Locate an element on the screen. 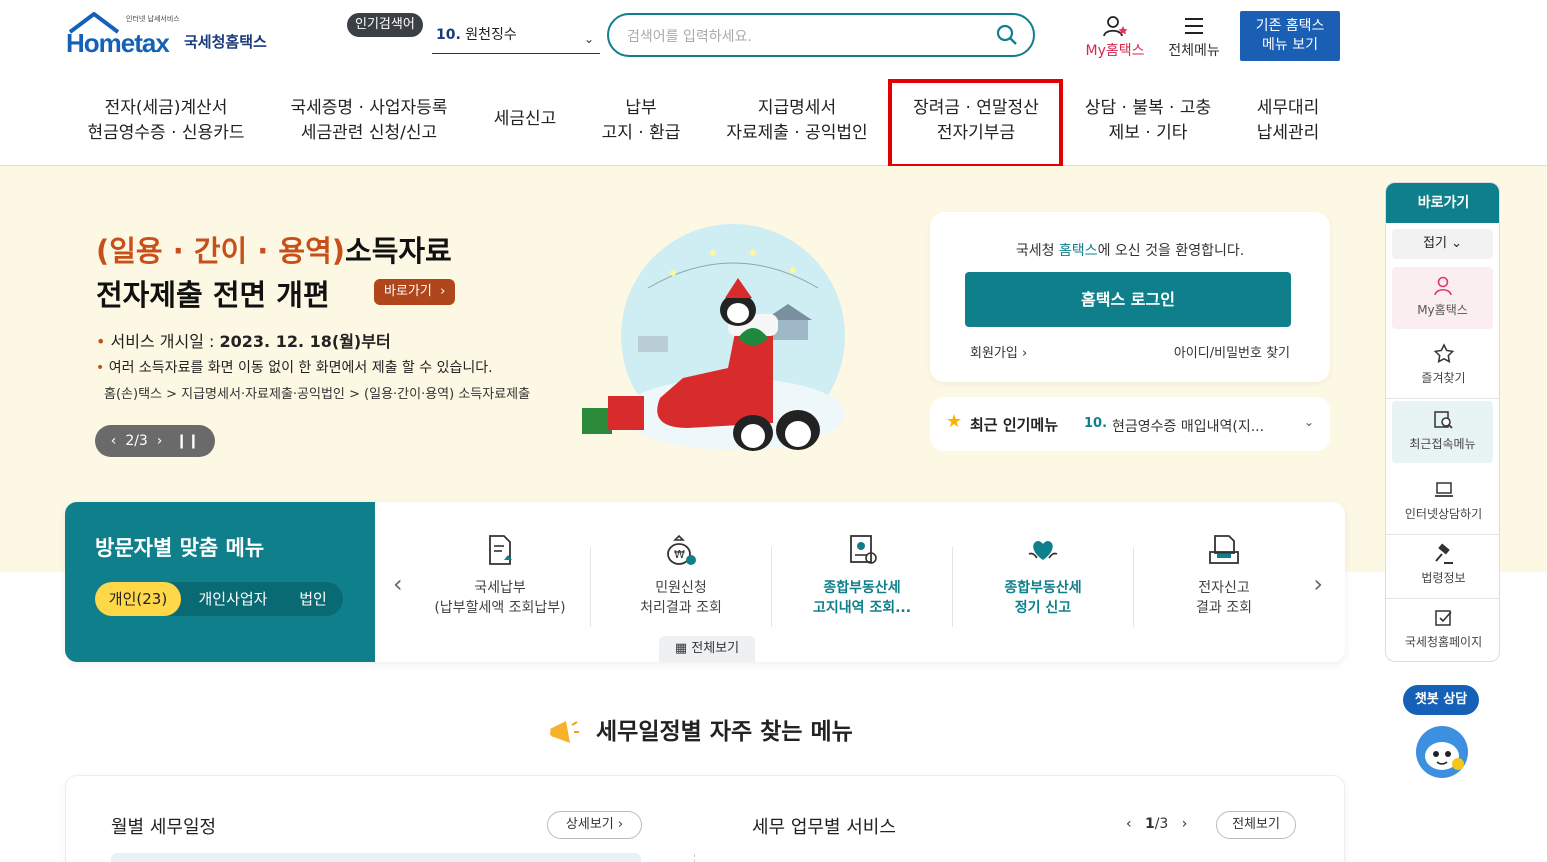  tab-corporation: 법인 is located at coordinates (313, 599).